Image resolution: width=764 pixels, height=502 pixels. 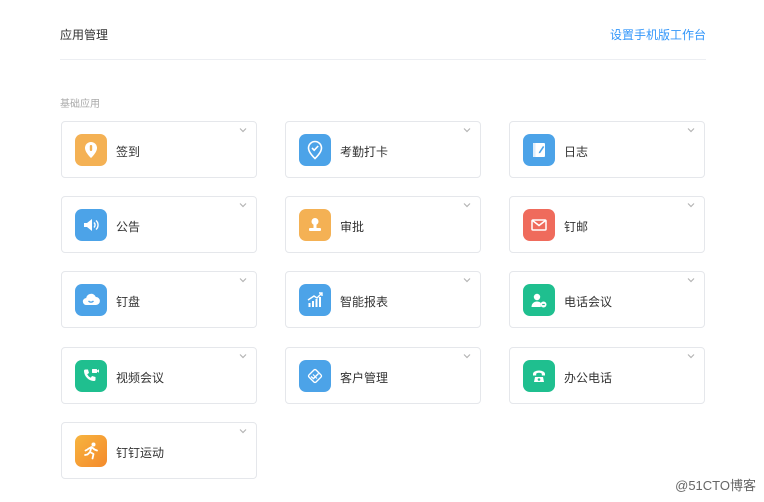 I want to click on stamp-icon, so click(x=315, y=225).